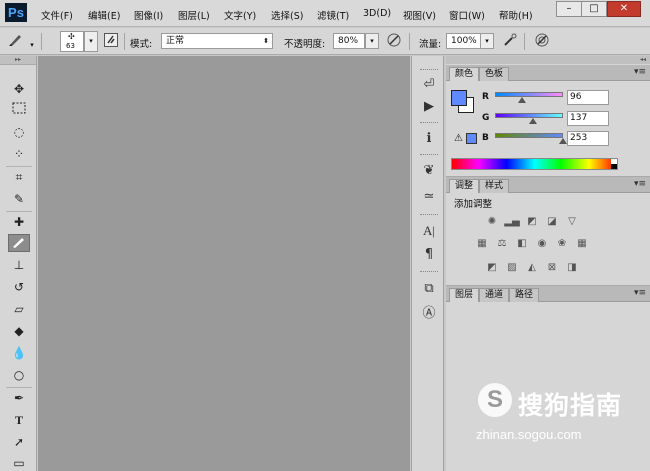 The width and height of the screenshot is (650, 471). I want to click on r-slider, so click(529, 97).